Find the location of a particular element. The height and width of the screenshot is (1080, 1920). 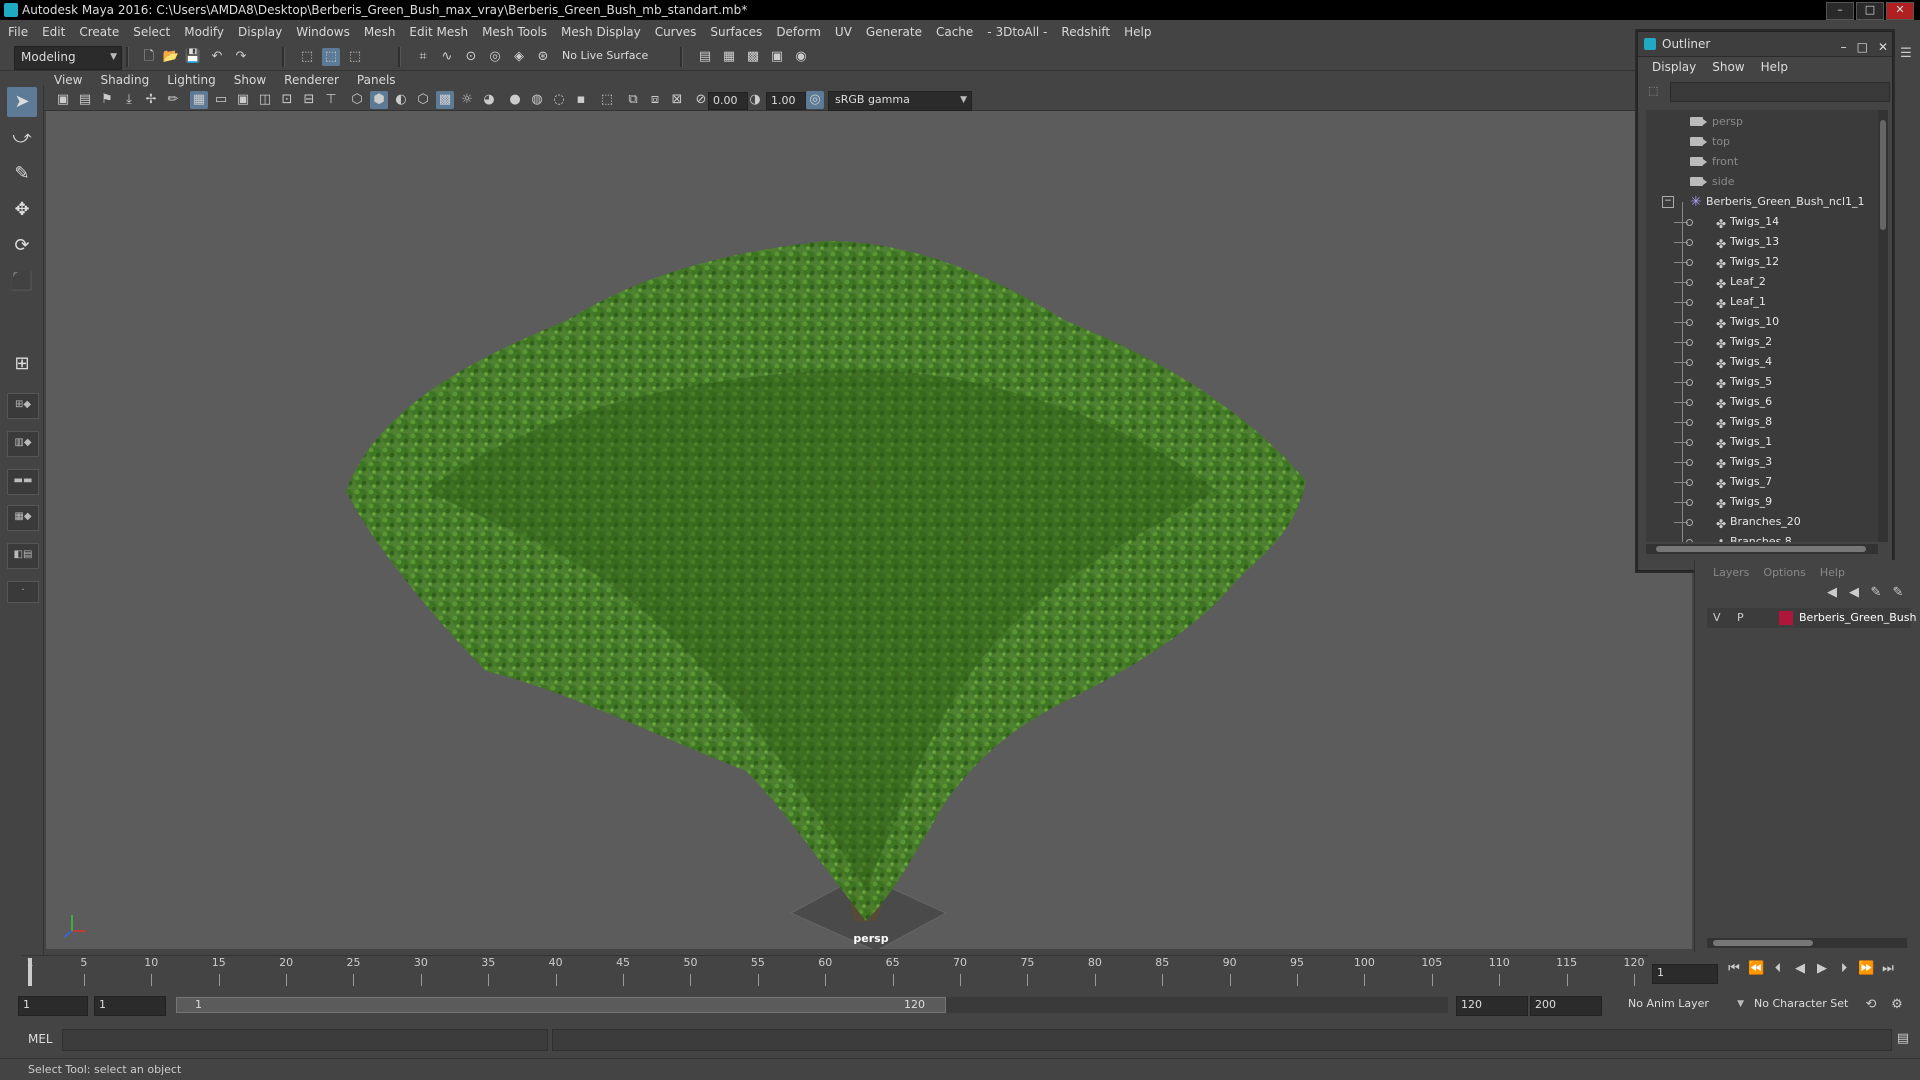

film-gate-icon: ▭ is located at coordinates (221, 100).